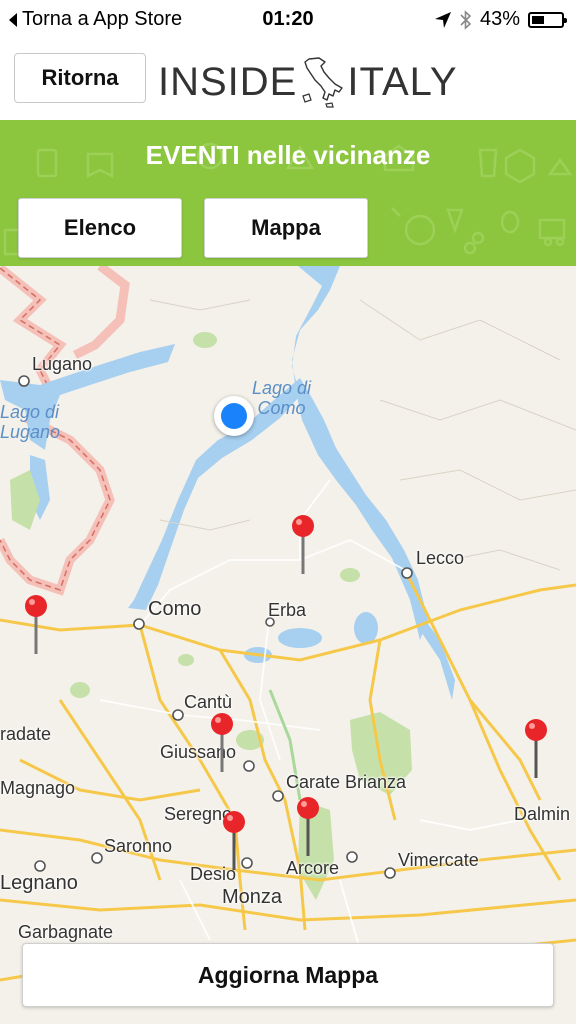 The height and width of the screenshot is (1024, 576). What do you see at coordinates (228, 81) in the screenshot?
I see `logo-text-left: INSIDE` at bounding box center [228, 81].